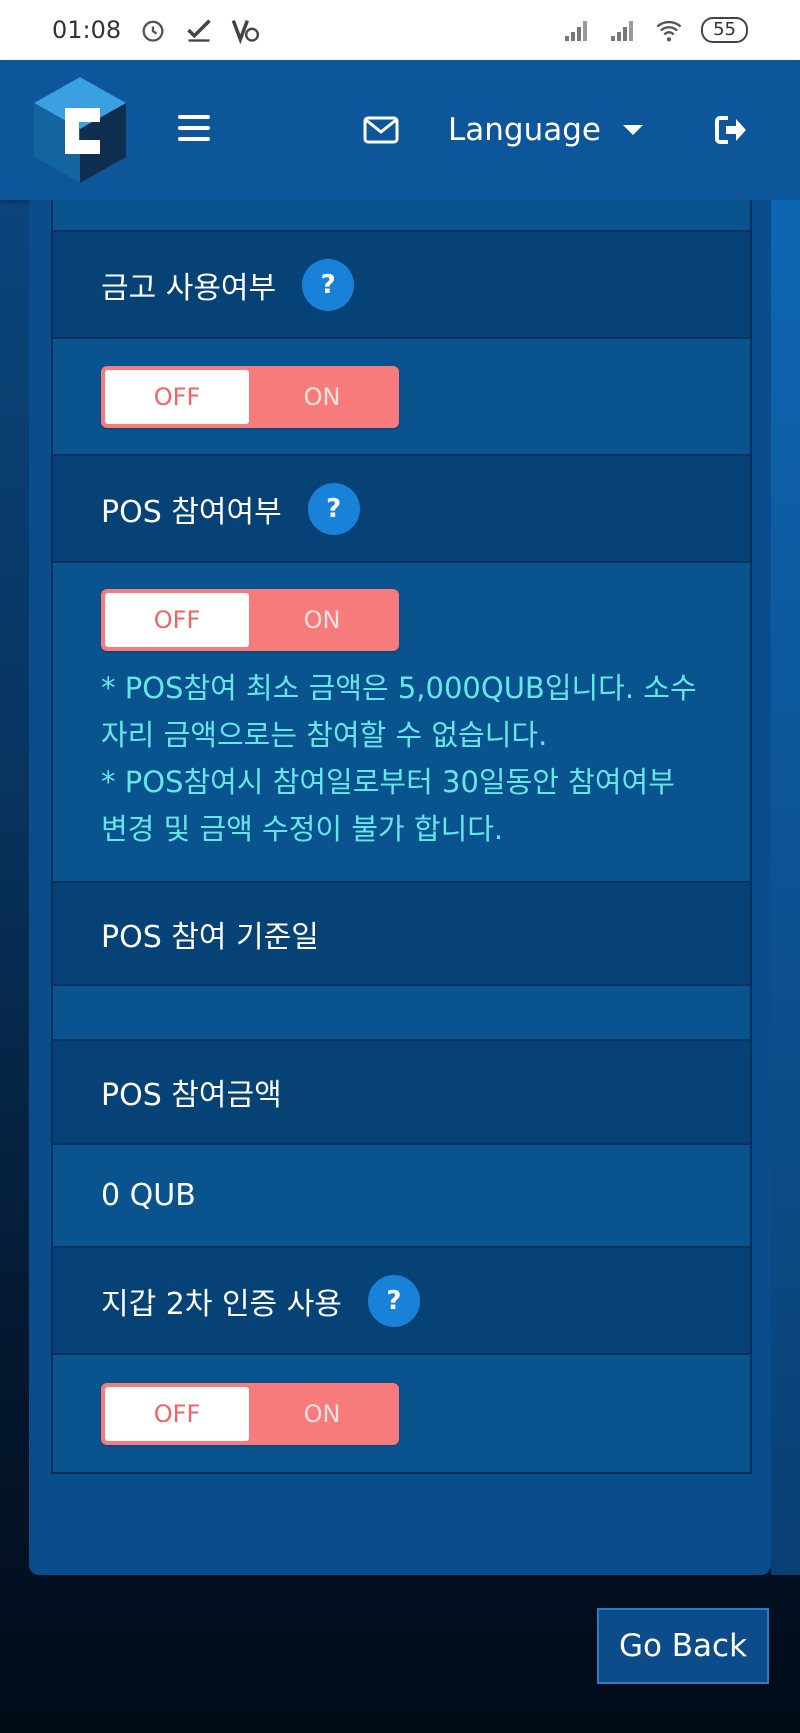 The image size is (800, 1733). Describe the element at coordinates (785, 887) in the screenshot. I see `scroll-edge` at that location.